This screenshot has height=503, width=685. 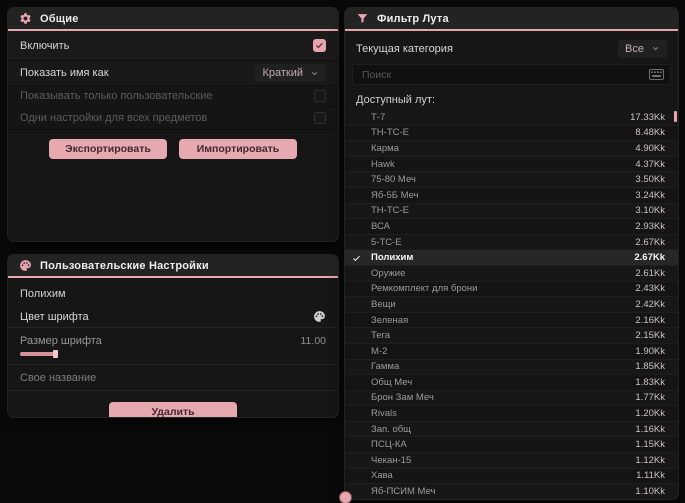 I want to click on loot-item-row: Т-7 17.33Kk, so click(x=511, y=118).